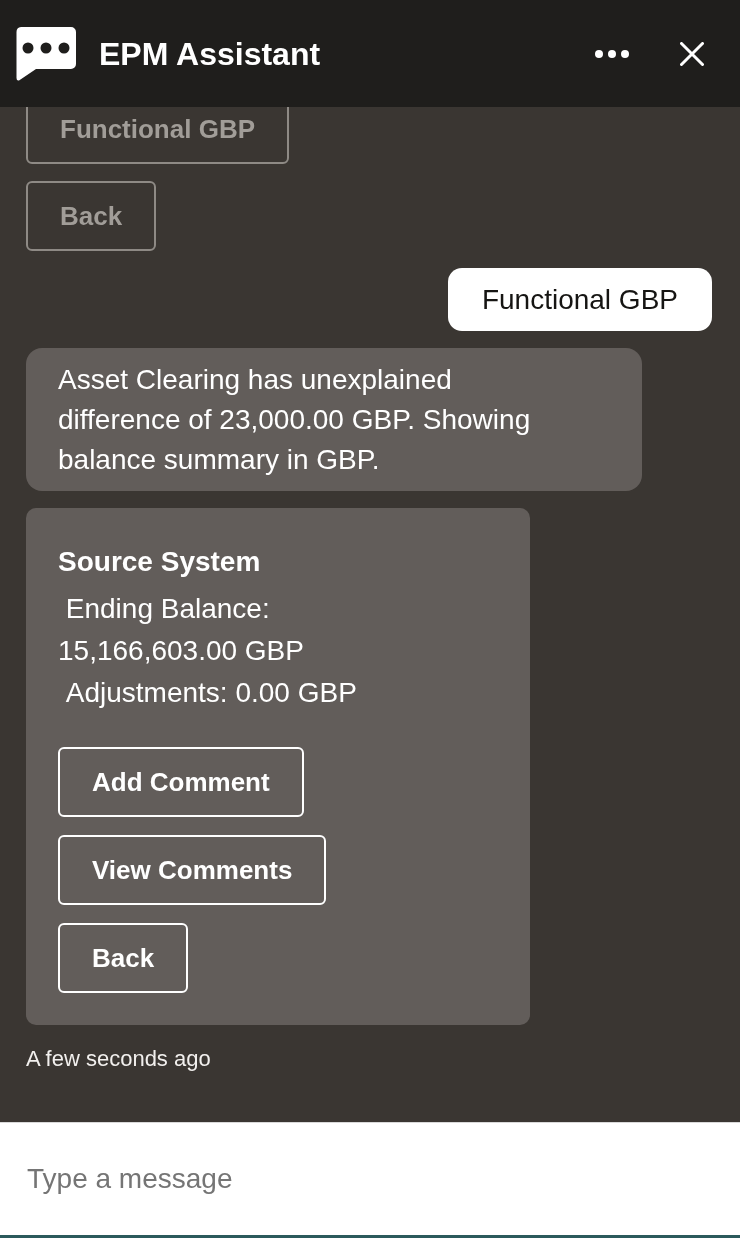 This screenshot has width=740, height=1238. I want to click on more-options-icon, so click(612, 53).